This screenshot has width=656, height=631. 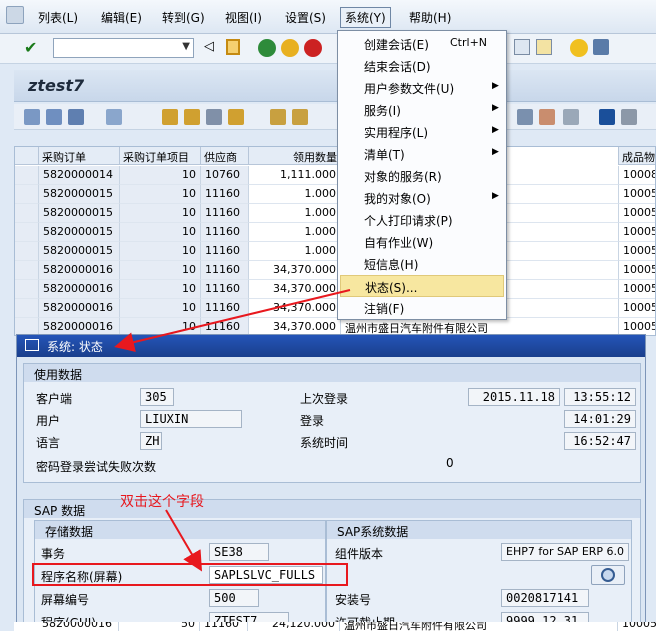 What do you see at coordinates (522, 47) in the screenshot?
I see `create-session-icon` at bounding box center [522, 47].